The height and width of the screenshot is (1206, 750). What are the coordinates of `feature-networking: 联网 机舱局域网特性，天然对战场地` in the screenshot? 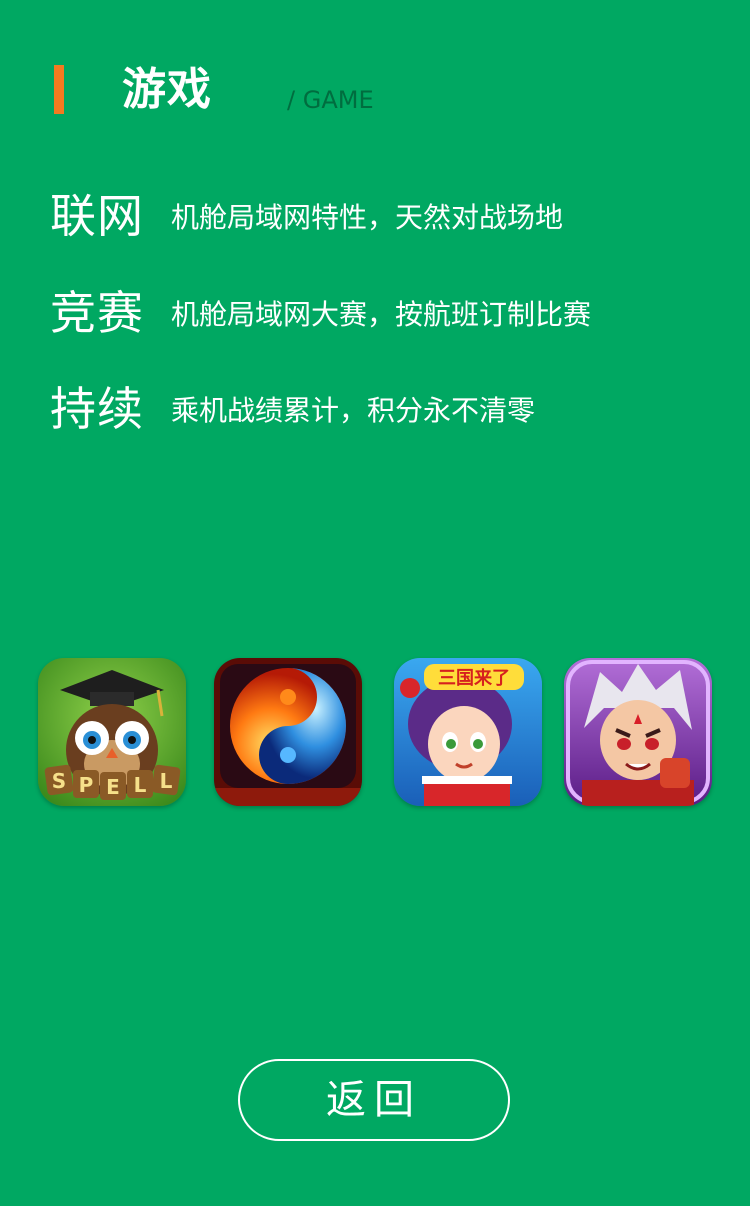 It's located at (390, 216).